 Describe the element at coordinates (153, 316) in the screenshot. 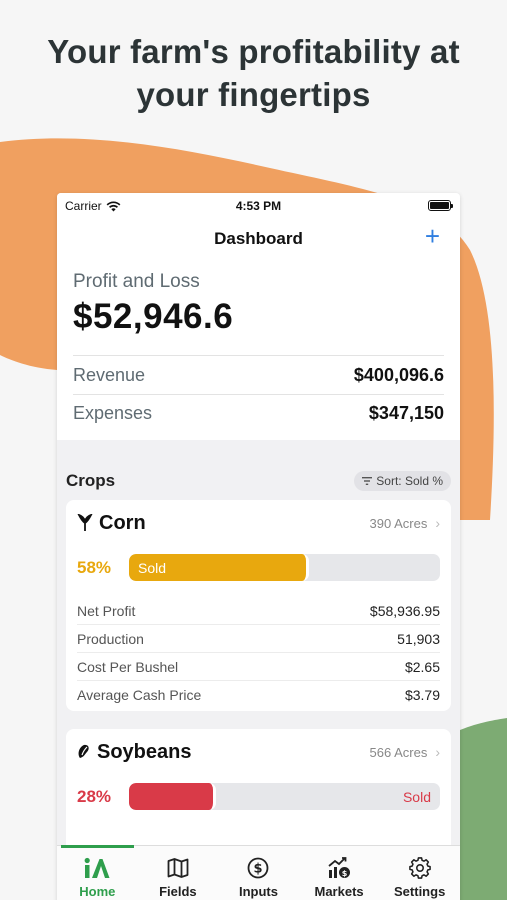

I see `profit-loss-value: $52,946.6` at that location.